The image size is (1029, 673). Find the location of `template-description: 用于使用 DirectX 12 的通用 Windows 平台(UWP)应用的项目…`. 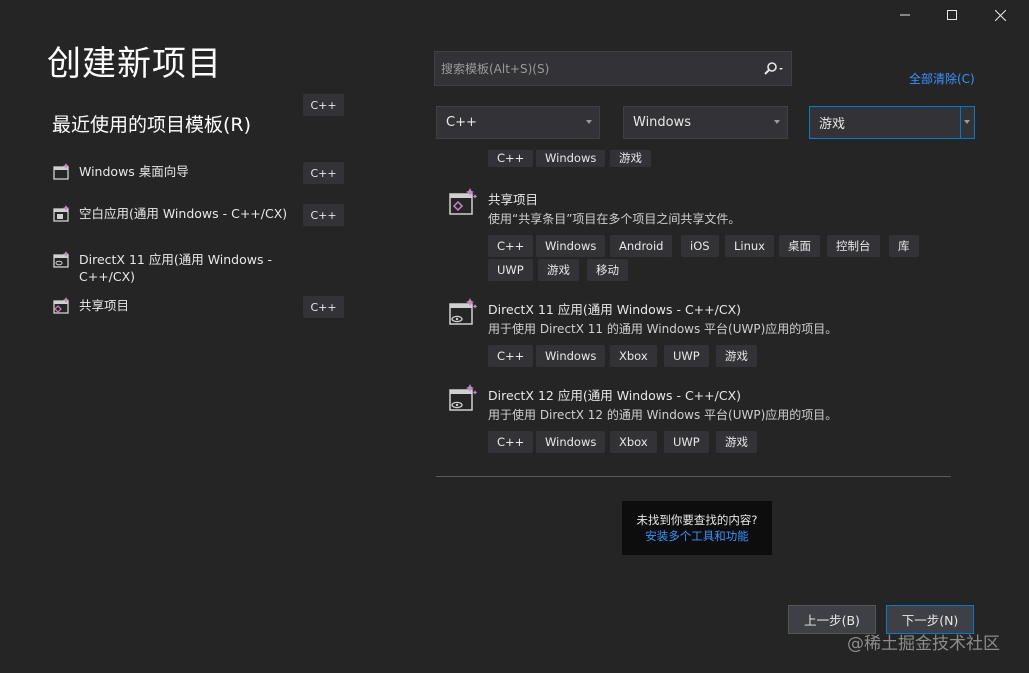

template-description: 用于使用 DirectX 12 的通用 Windows 平台(UWP)应用的项目… is located at coordinates (663, 415).